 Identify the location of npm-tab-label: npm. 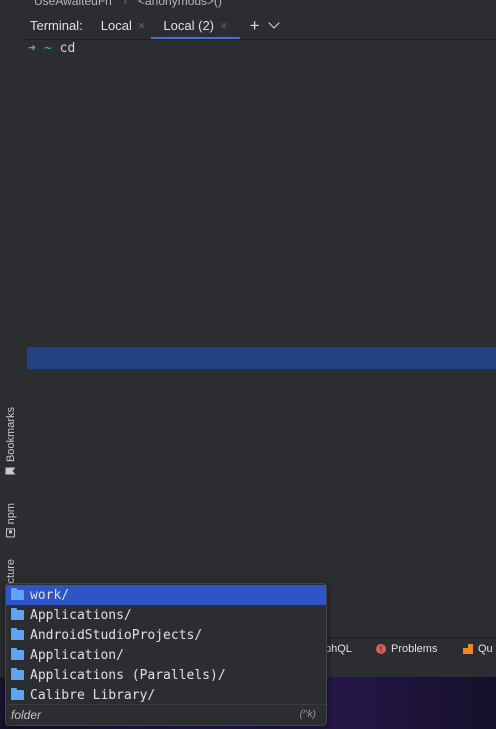
(11, 513).